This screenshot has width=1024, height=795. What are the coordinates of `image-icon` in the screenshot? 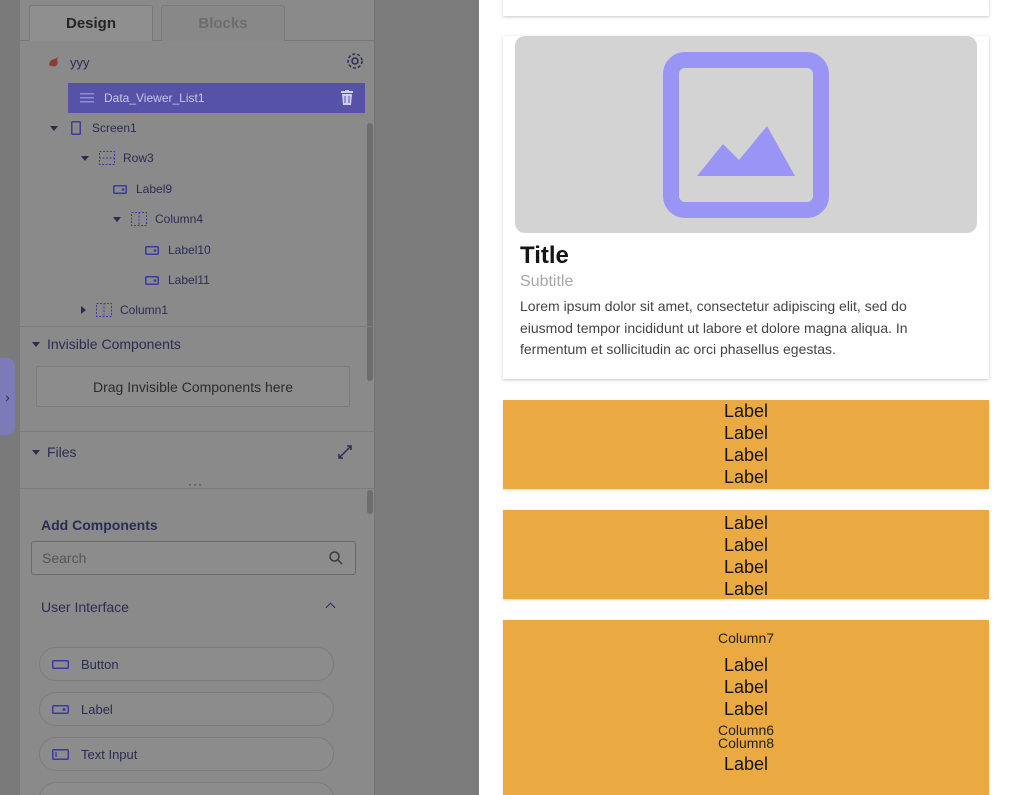 It's located at (746, 135).